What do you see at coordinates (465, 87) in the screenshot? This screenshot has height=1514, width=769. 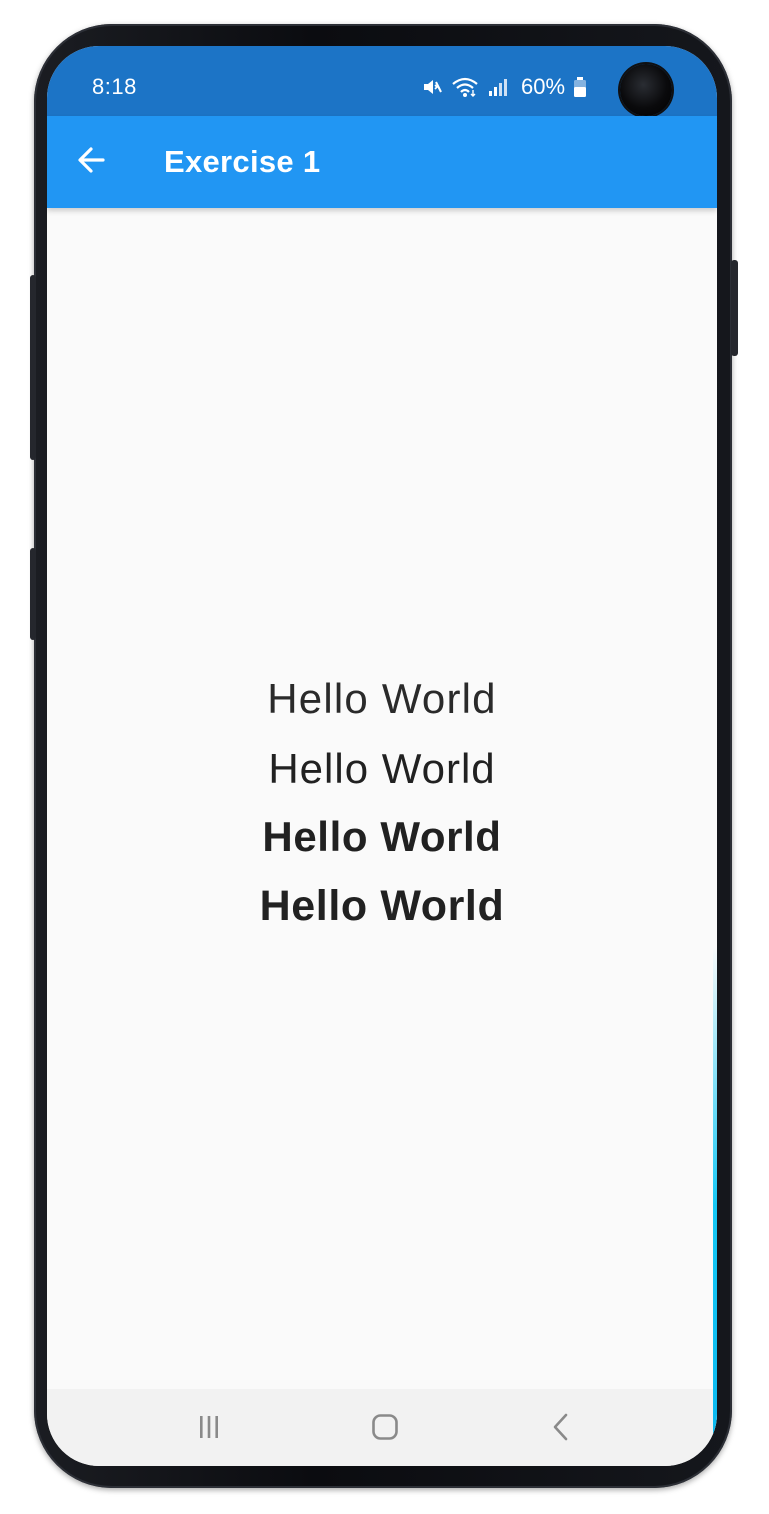 I see `wifi-icon` at bounding box center [465, 87].